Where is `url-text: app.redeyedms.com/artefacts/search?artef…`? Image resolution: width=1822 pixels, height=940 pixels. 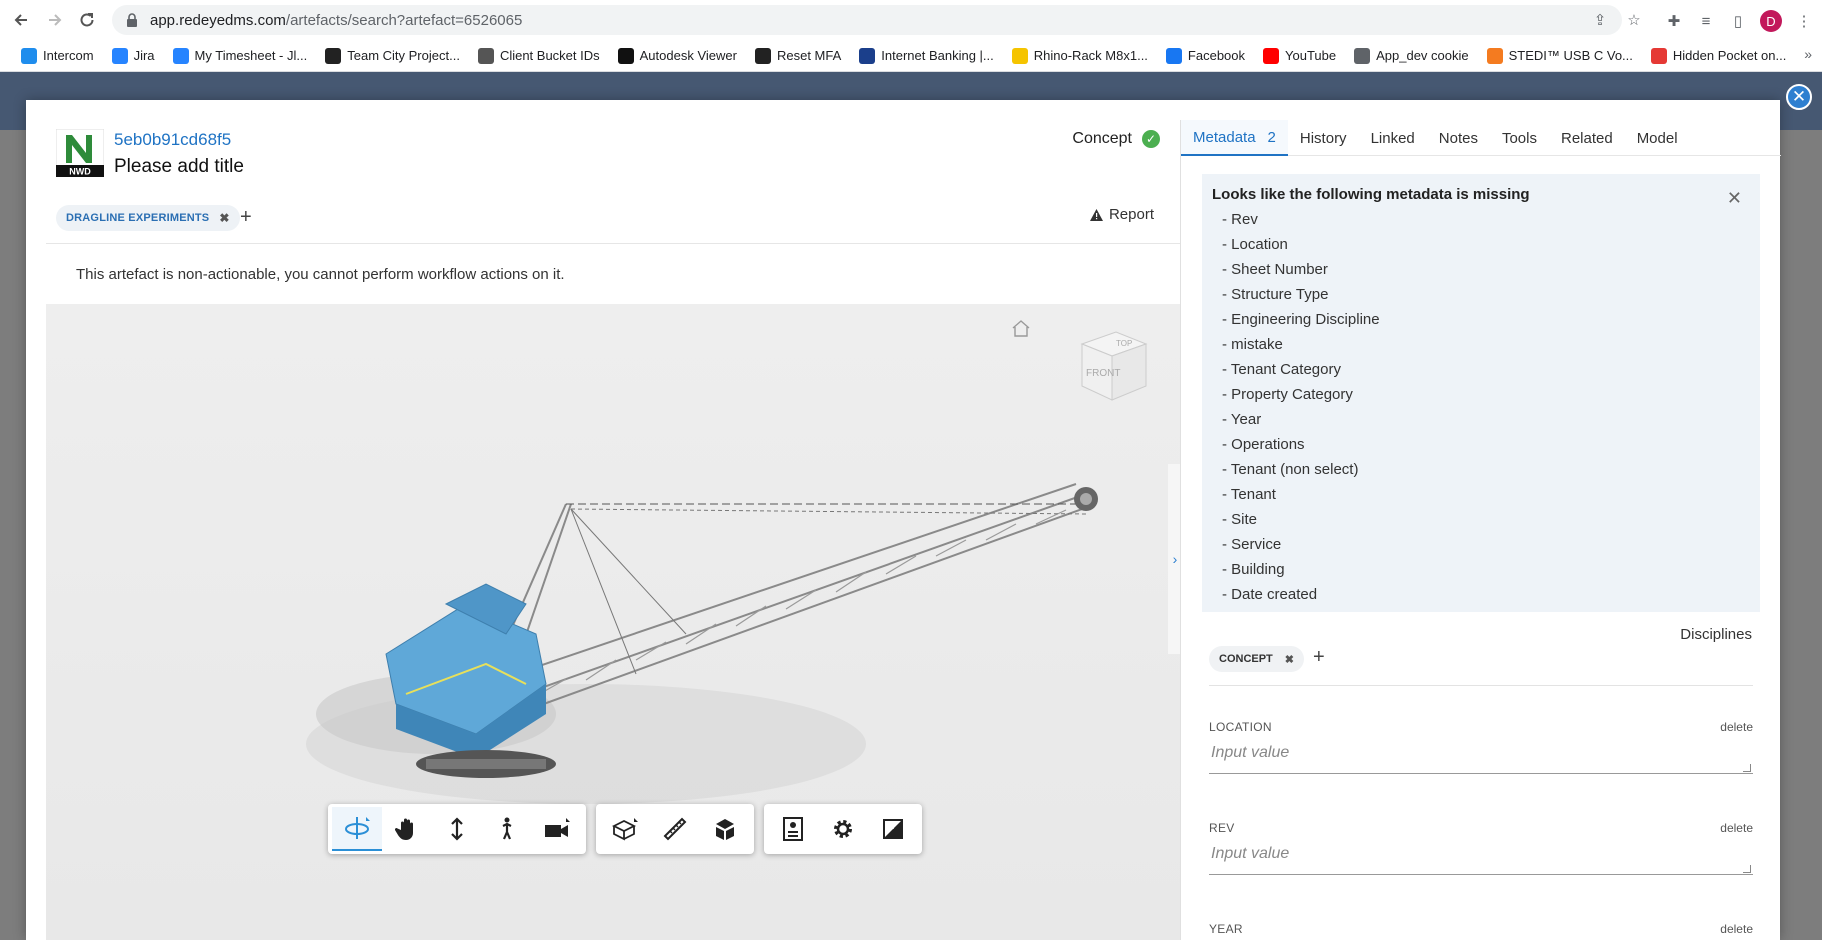 url-text: app.redeyedms.com/artefacts/search?artef… is located at coordinates (336, 20).